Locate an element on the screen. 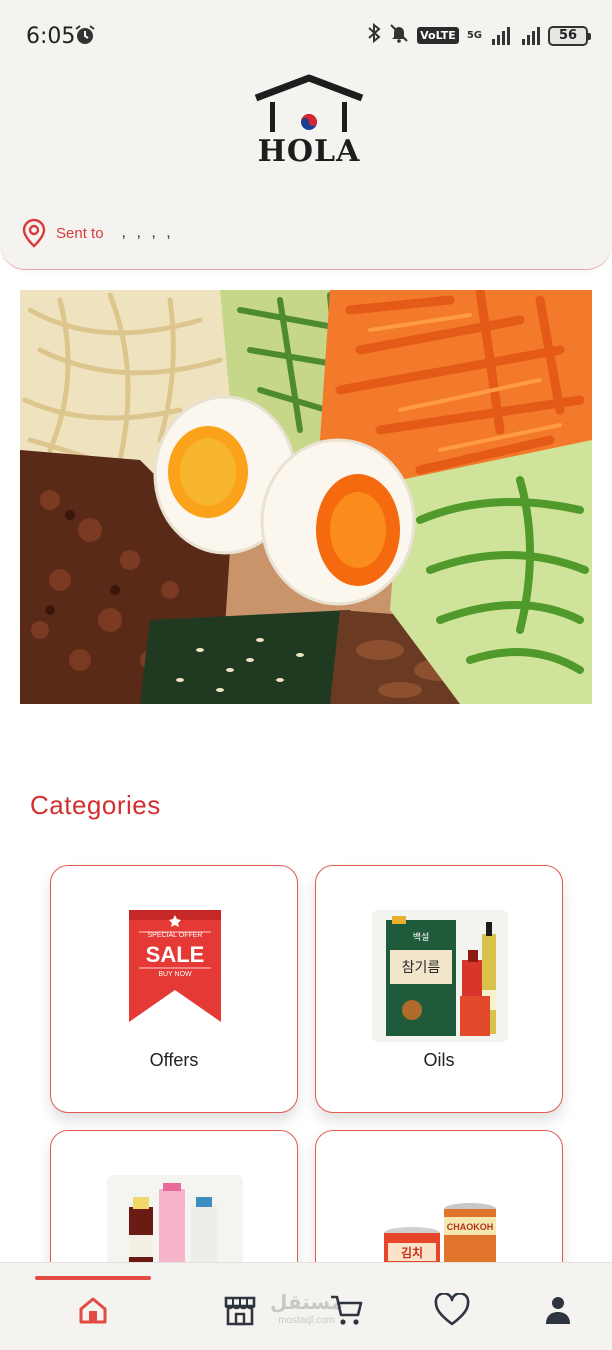 This screenshot has width=612, height=1350. nav-active-indicator is located at coordinates (93, 1278).